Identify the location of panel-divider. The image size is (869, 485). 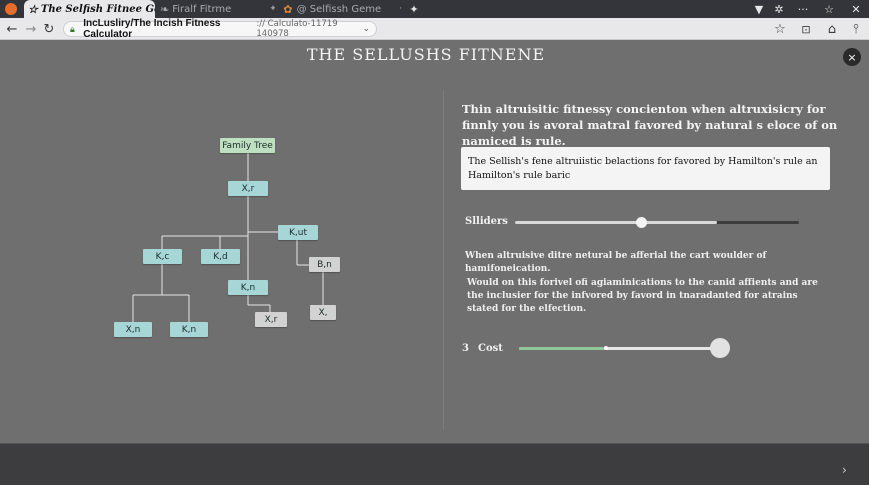
(443, 260).